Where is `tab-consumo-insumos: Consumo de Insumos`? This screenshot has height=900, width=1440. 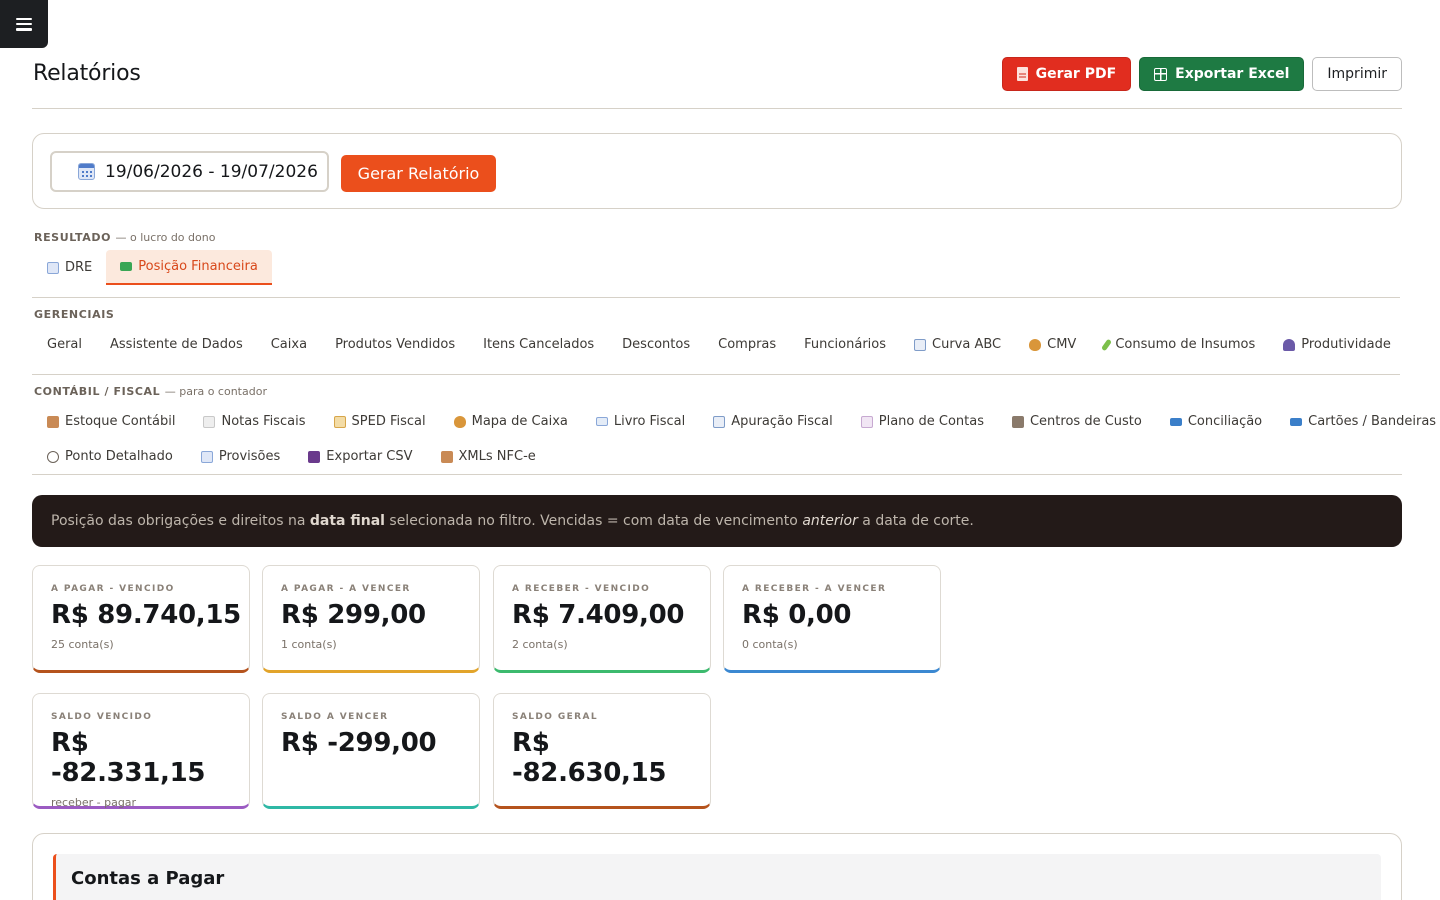 tab-consumo-insumos: Consumo de Insumos is located at coordinates (1179, 344).